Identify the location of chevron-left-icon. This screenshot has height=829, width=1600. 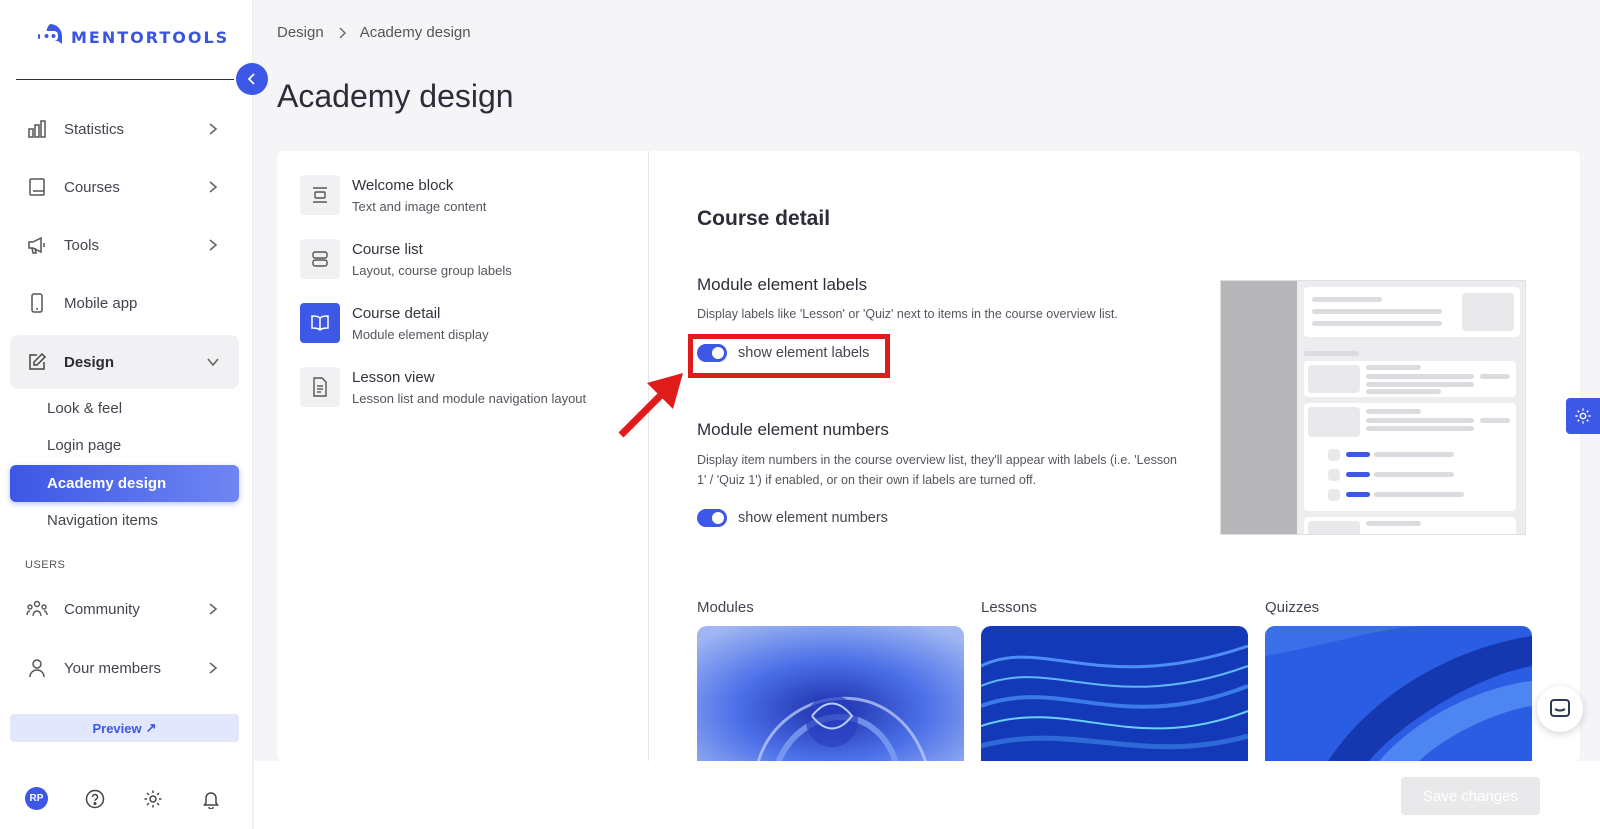
(251, 79).